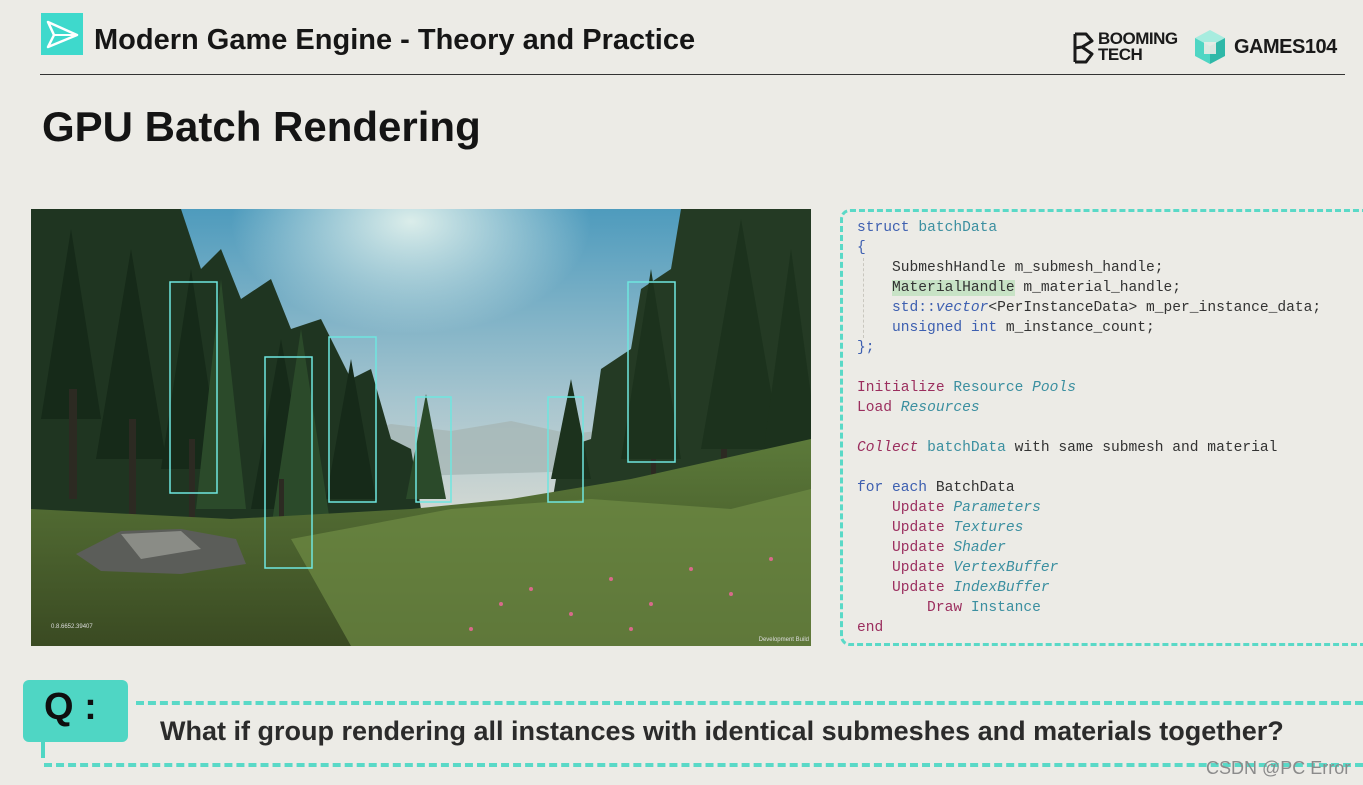  Describe the element at coordinates (914, 608) in the screenshot. I see `code-token: Draw` at that location.